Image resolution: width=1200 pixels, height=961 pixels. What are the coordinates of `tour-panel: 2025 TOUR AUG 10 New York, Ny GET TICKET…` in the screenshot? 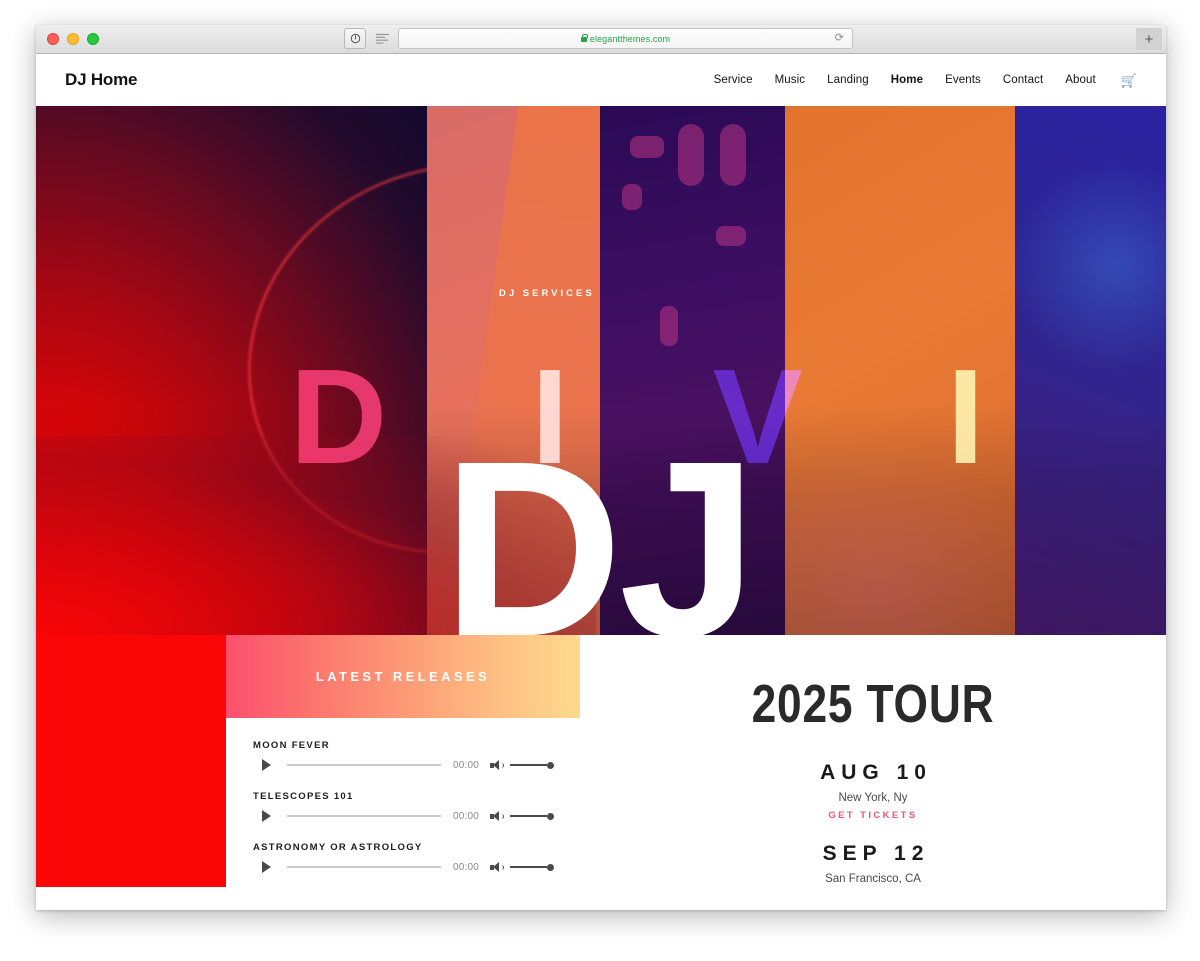 It's located at (873, 761).